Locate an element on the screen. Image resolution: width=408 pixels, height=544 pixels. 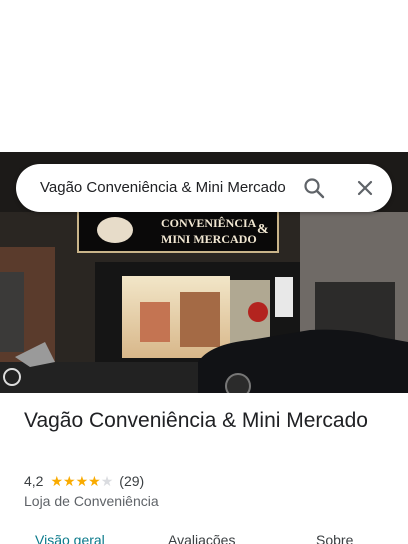
close-icon is located at coordinates (365, 188).